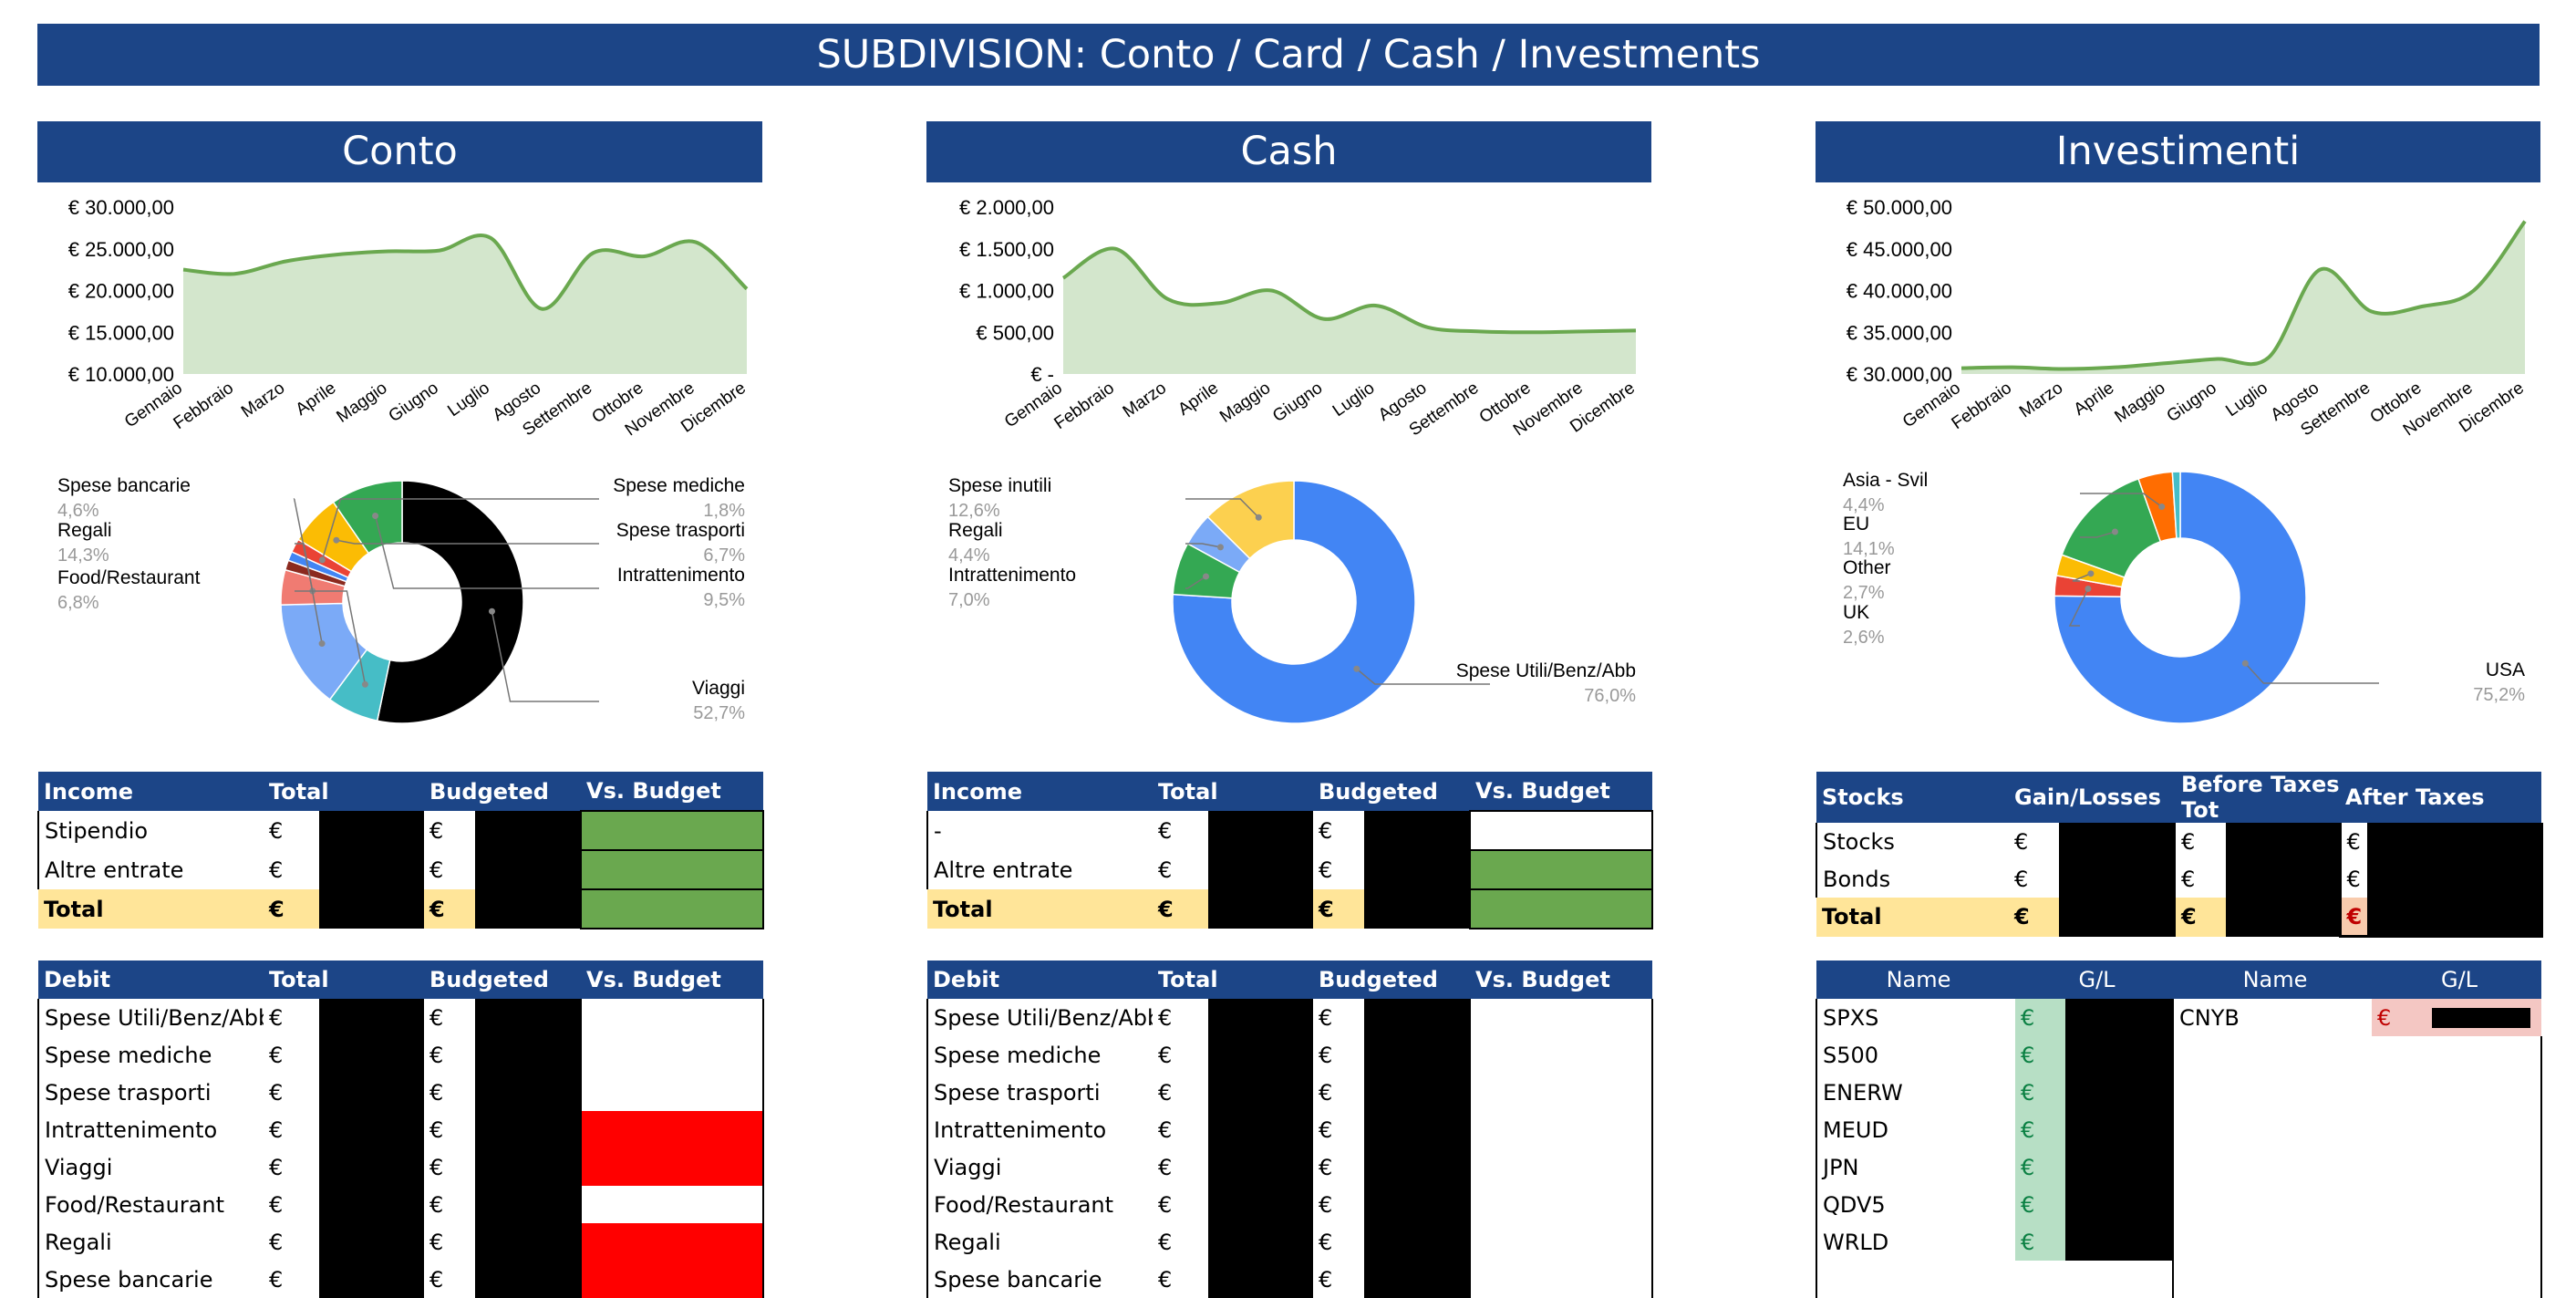 This screenshot has height=1298, width=2576. Describe the element at coordinates (121, 374) in the screenshot. I see `y-tick-label: € 10.000,00` at that location.